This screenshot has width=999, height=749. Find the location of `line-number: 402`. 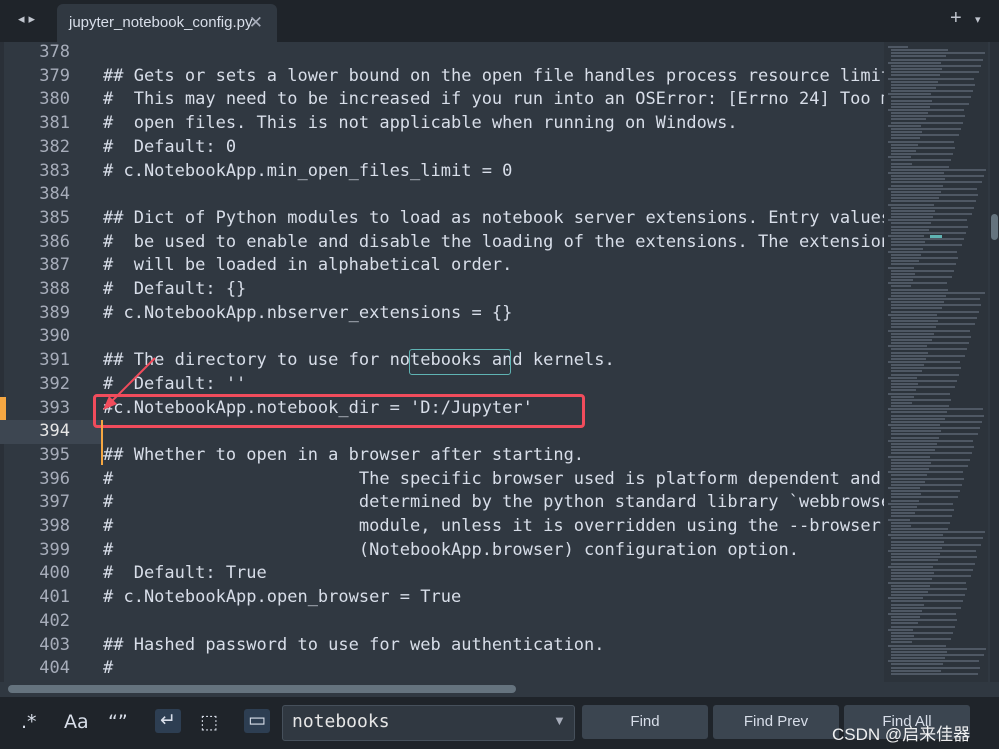

line-number: 402 is located at coordinates (54, 620).